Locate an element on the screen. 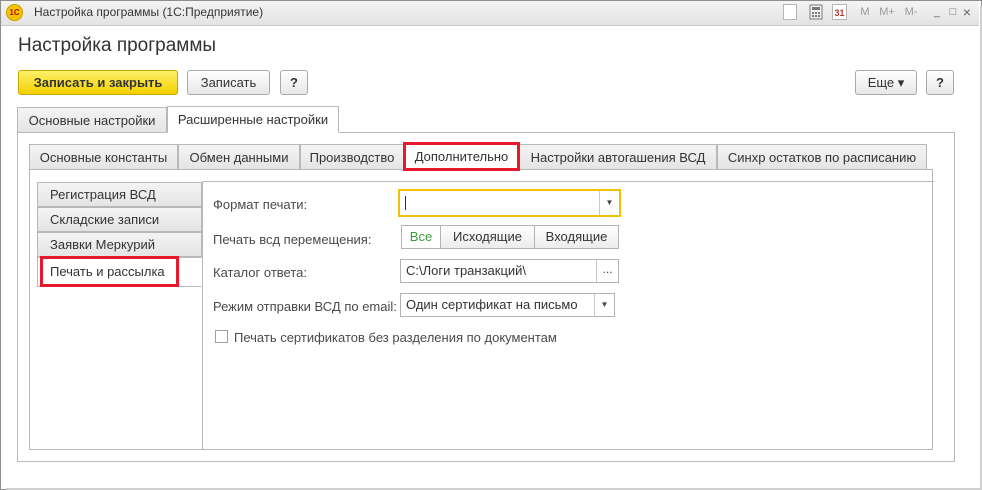 The height and width of the screenshot is (490, 982). tab-basic-constants: Основные константы is located at coordinates (103, 157).